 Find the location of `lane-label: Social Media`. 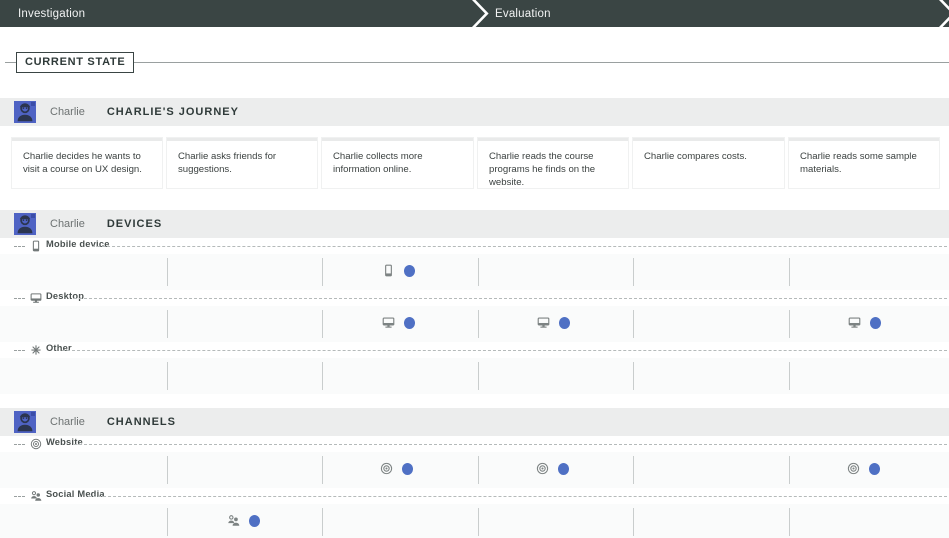

lane-label: Social Media is located at coordinates (75, 494).